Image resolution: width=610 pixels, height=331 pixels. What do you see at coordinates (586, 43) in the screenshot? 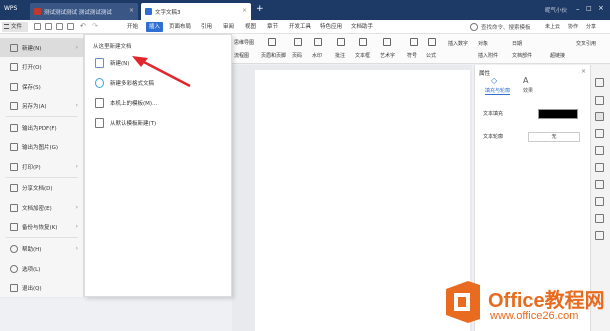
I see `cross-reference-button: 交叉引用` at bounding box center [586, 43].